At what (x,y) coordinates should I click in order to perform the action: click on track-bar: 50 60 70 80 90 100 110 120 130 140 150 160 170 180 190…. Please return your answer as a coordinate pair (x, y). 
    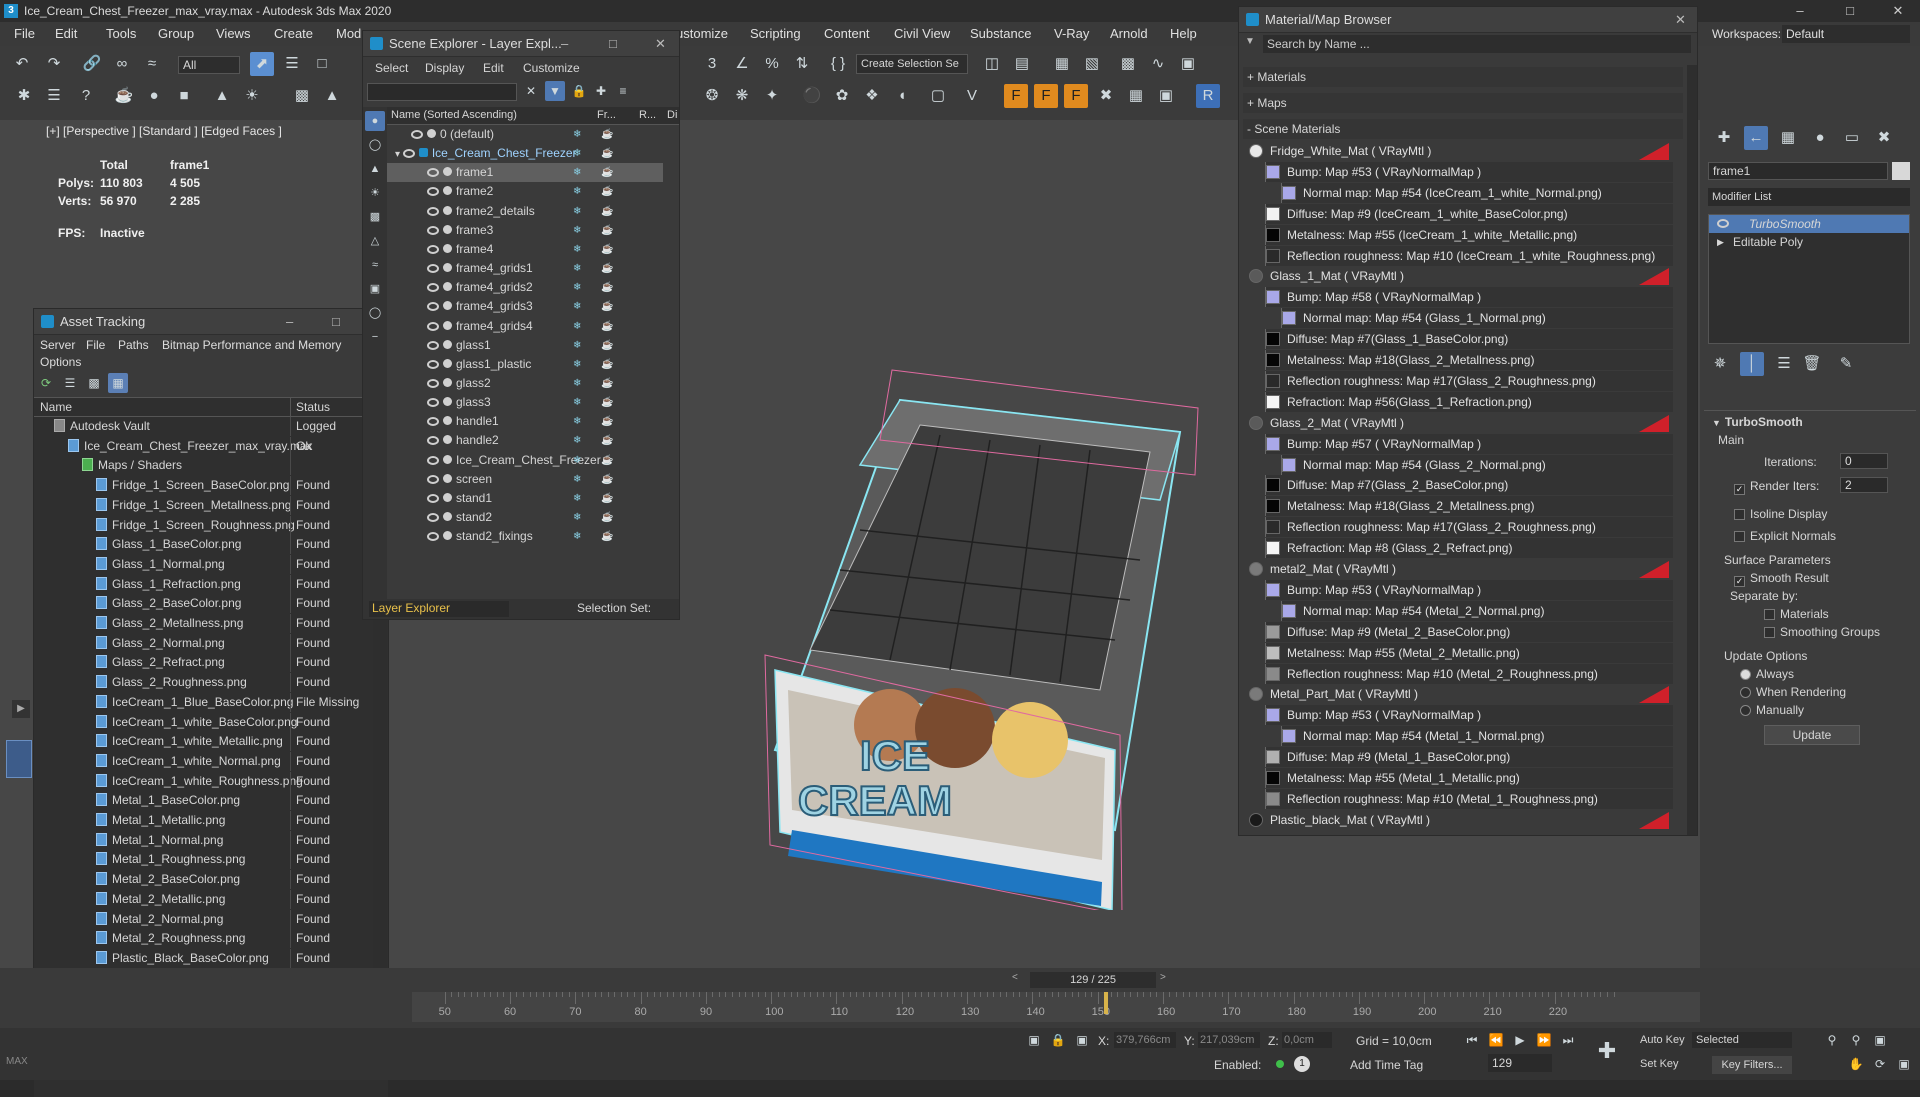
    Looking at the image, I should click on (1056, 1007).